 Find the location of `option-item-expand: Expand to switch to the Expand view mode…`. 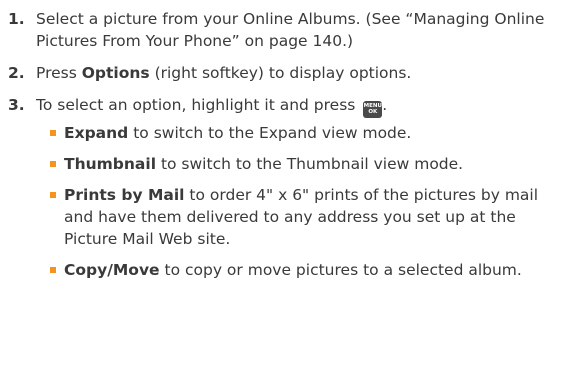

option-item-expand: Expand to switch to the Expand view mode… is located at coordinates (307, 133).